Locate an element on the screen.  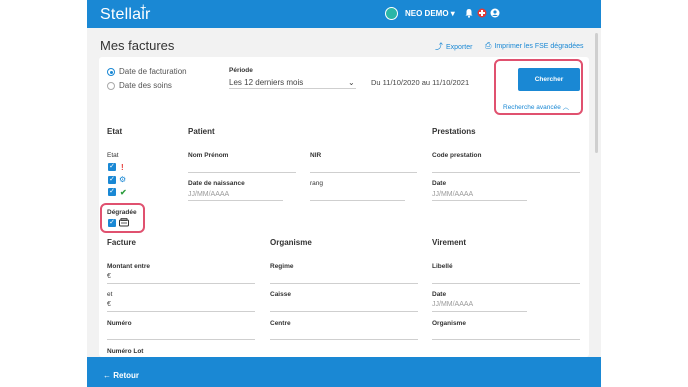
periode-underline is located at coordinates (292, 88).